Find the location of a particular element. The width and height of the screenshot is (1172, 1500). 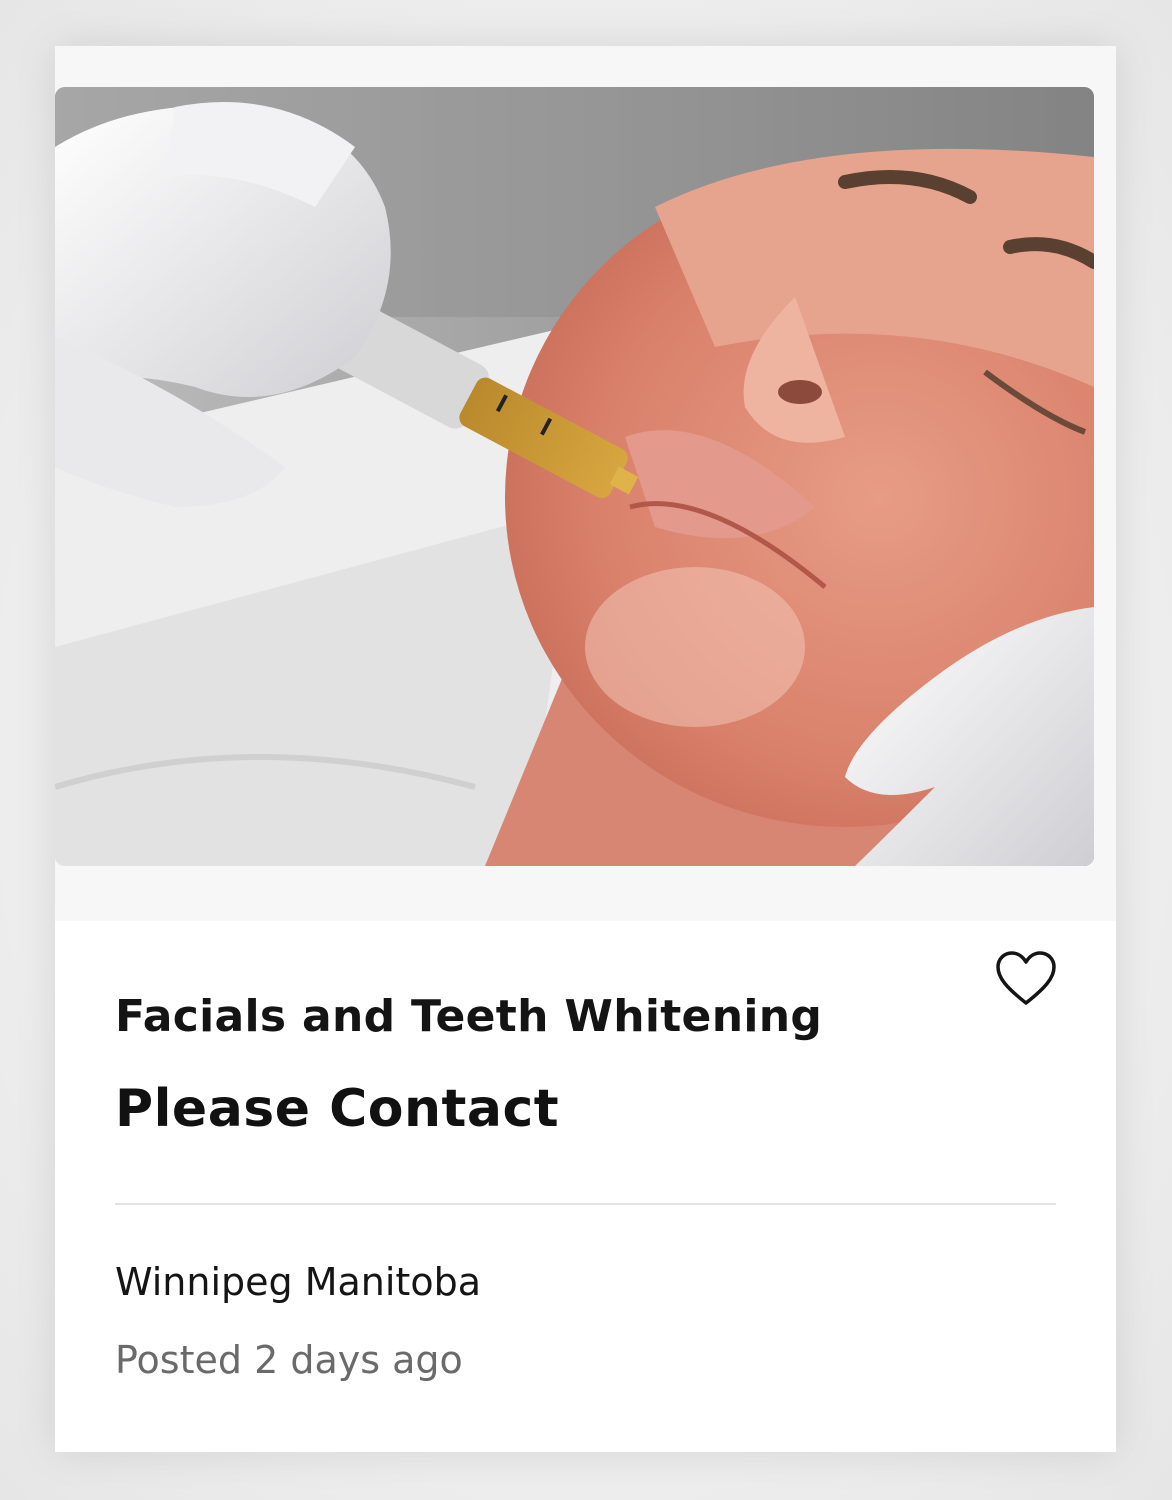

listing-location: Winnipeg Manitoba is located at coordinates (298, 1282).